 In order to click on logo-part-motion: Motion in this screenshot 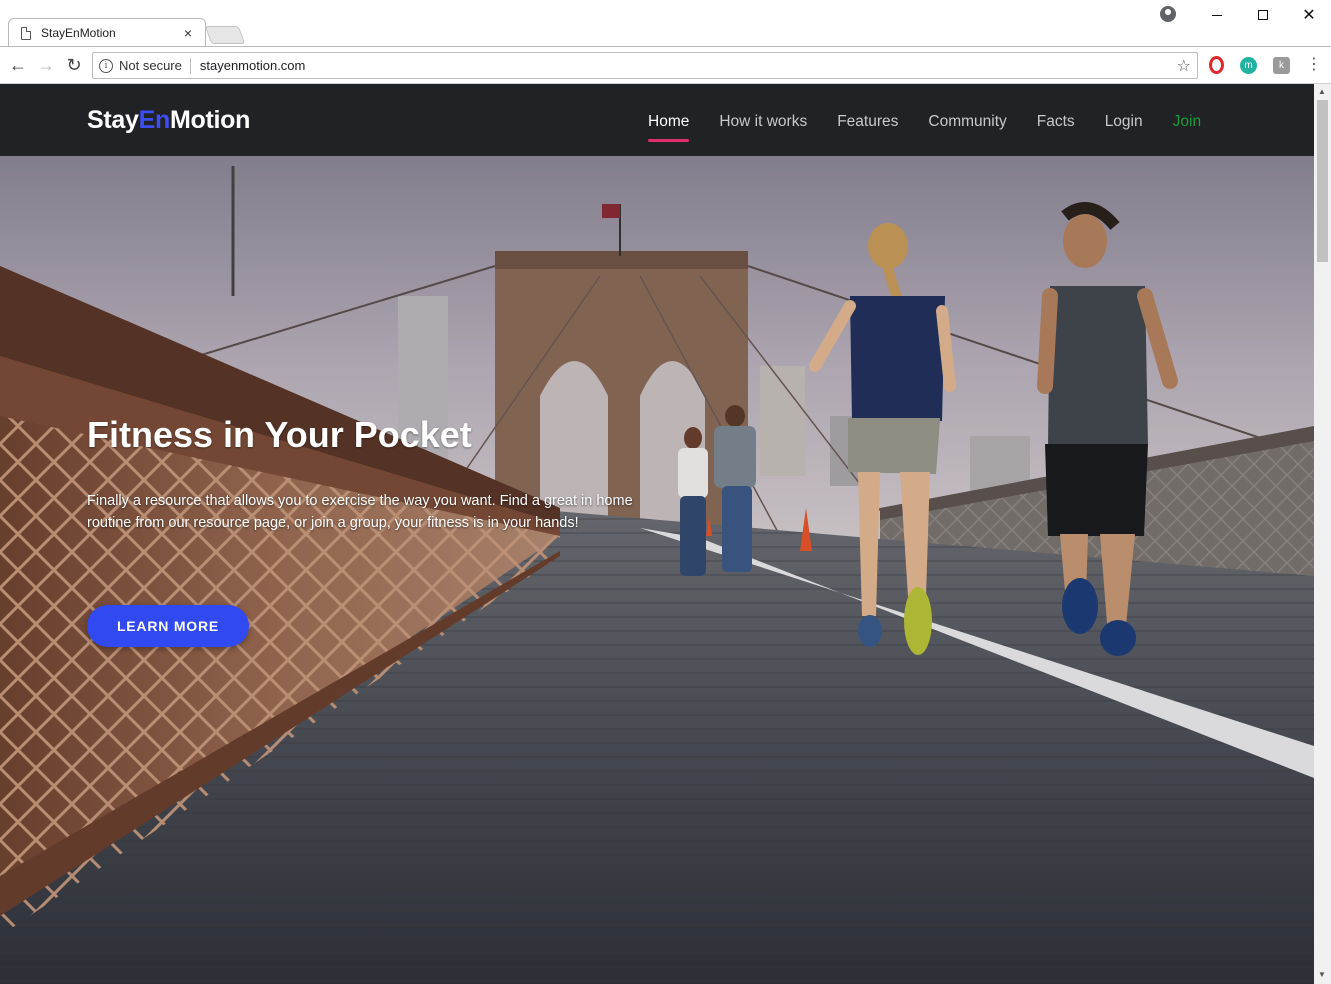, I will do `click(210, 120)`.